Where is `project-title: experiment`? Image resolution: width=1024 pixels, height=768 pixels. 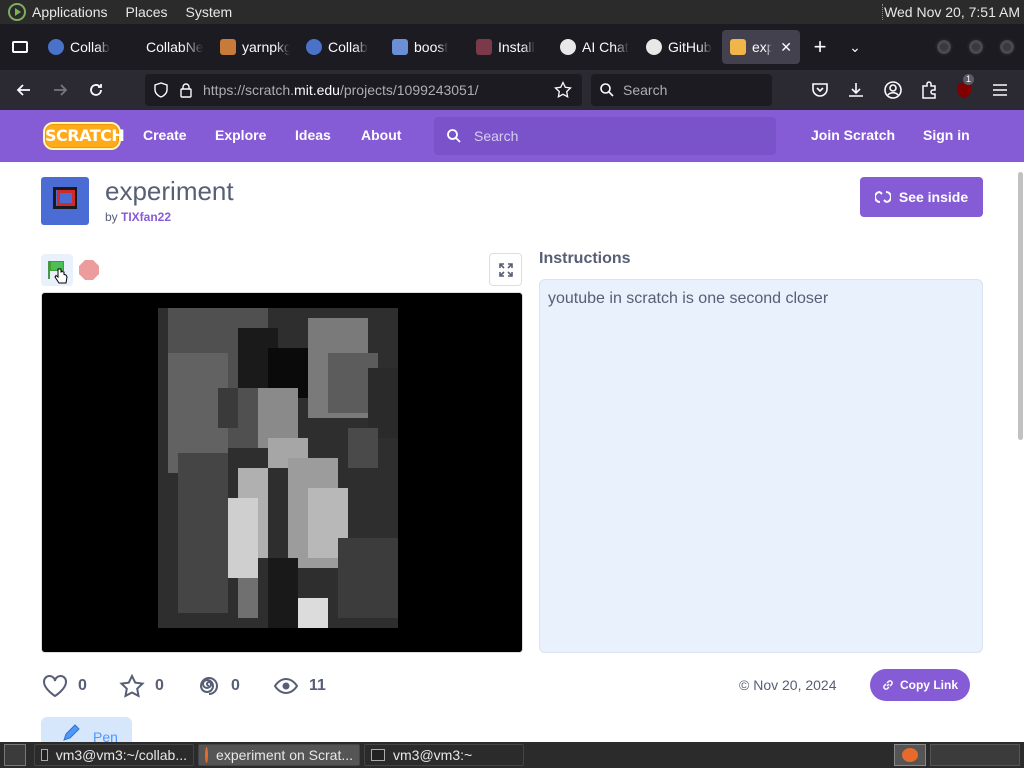 project-title: experiment is located at coordinates (169, 191).